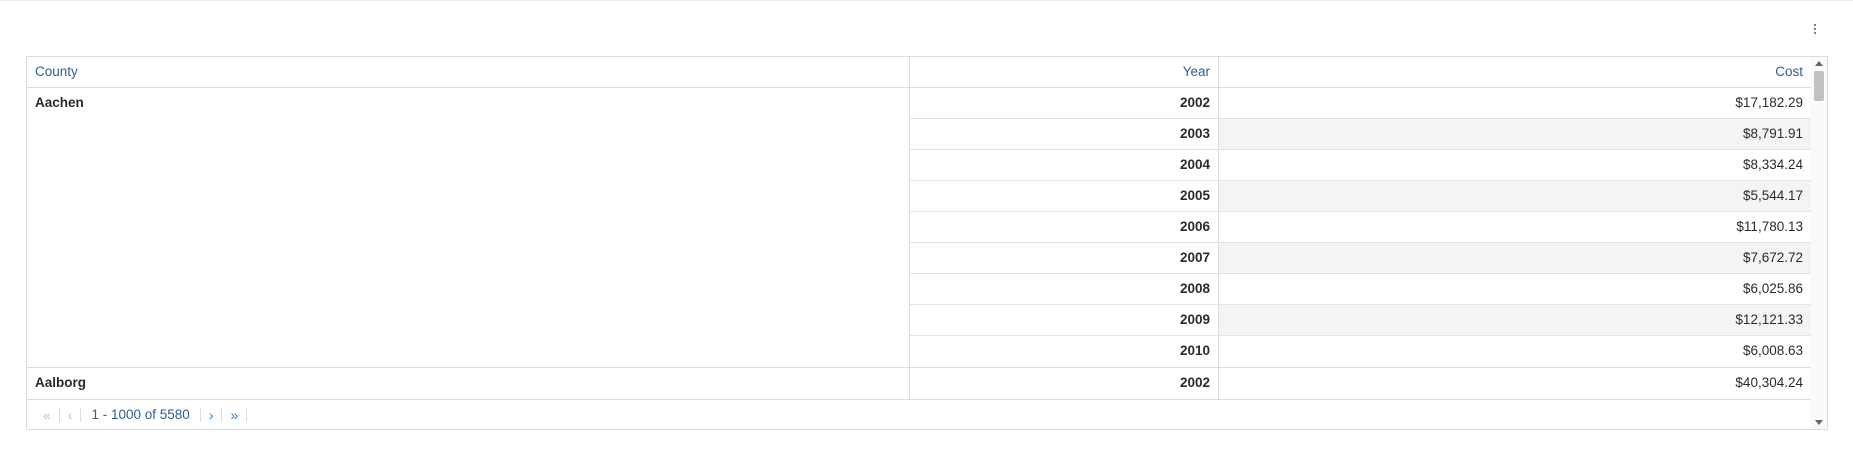 The image size is (1853, 449). I want to click on column-header-cost: Cost, so click(1515, 72).